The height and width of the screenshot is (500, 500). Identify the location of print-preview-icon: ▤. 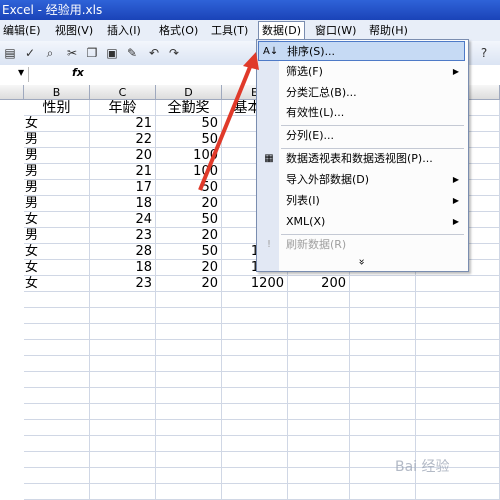
(10, 53).